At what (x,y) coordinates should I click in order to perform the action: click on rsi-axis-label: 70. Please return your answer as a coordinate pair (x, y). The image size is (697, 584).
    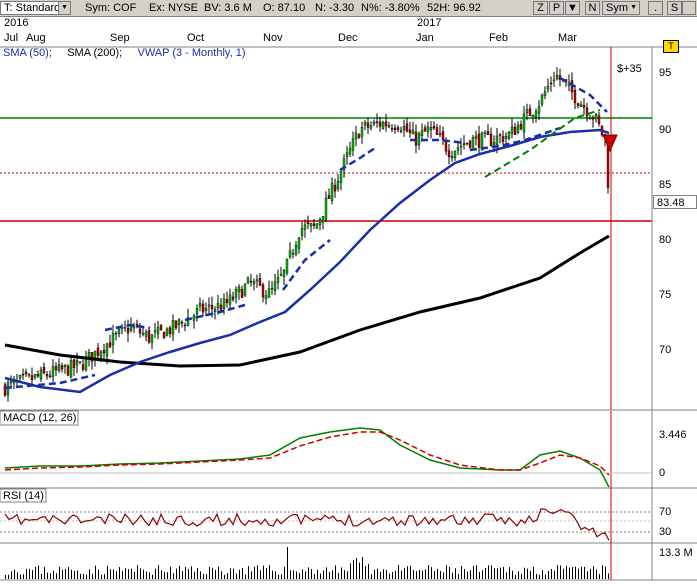
    Looking at the image, I should click on (665, 512).